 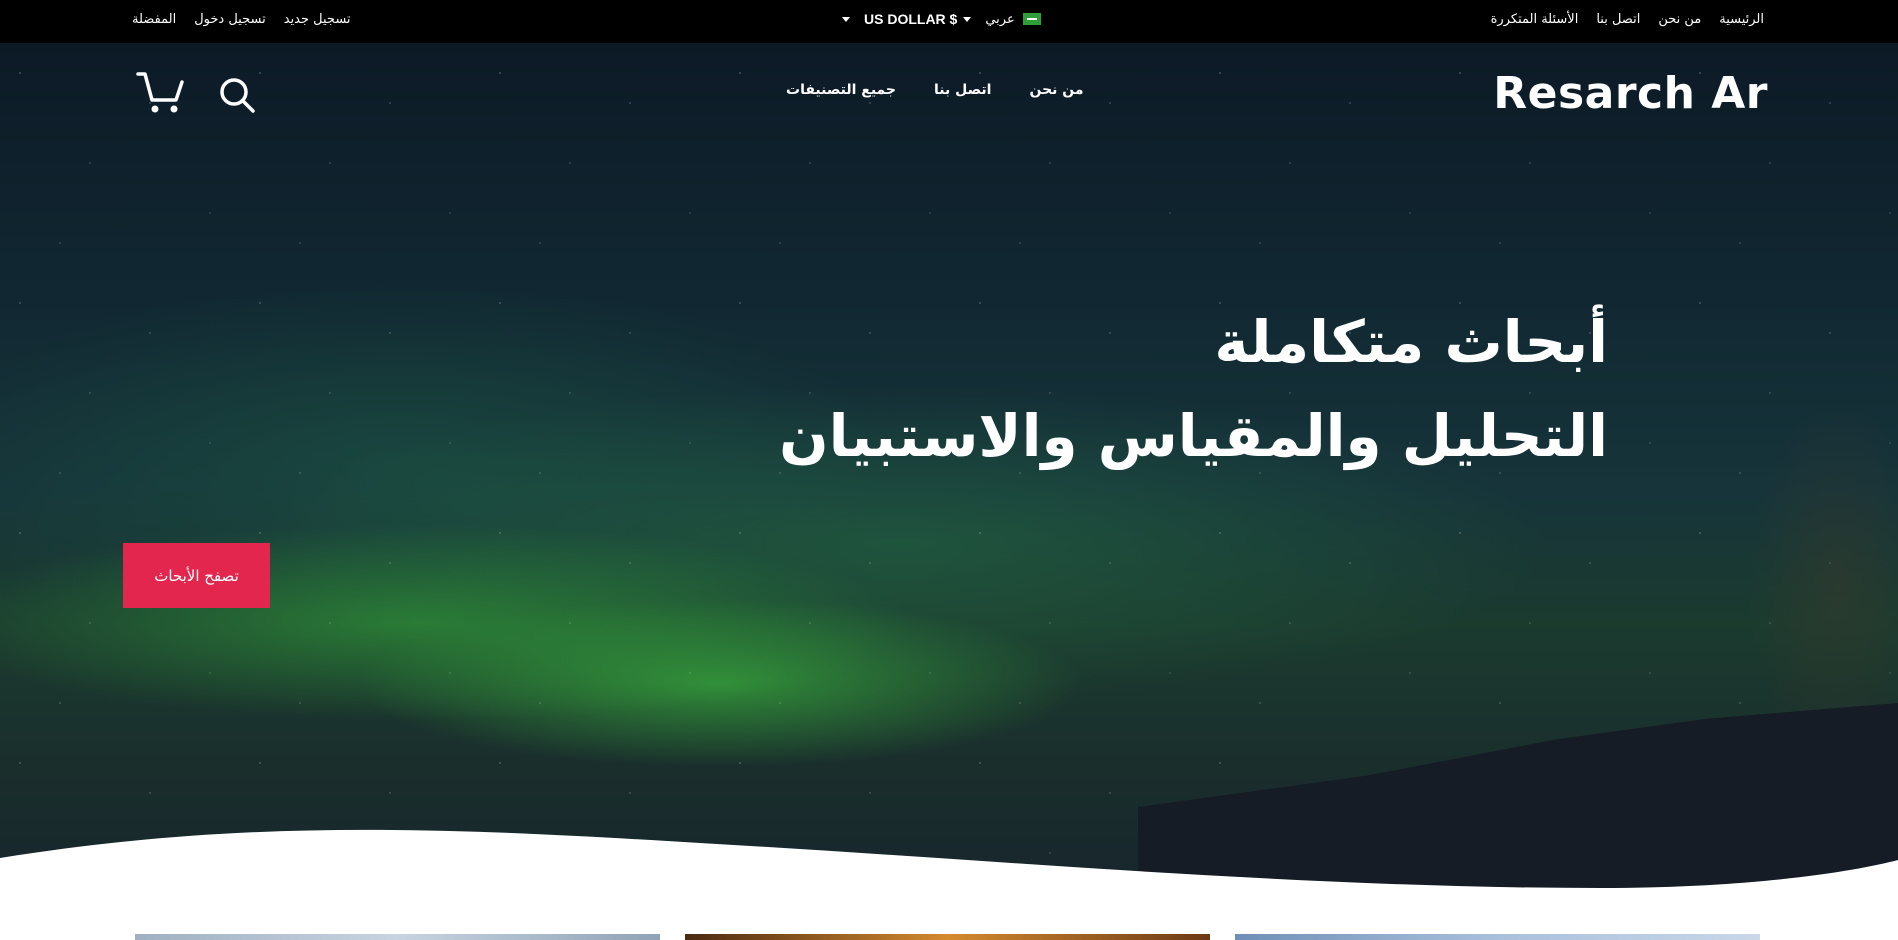 I want to click on browse-research-button: تصفح الأبحاث, so click(x=196, y=575).